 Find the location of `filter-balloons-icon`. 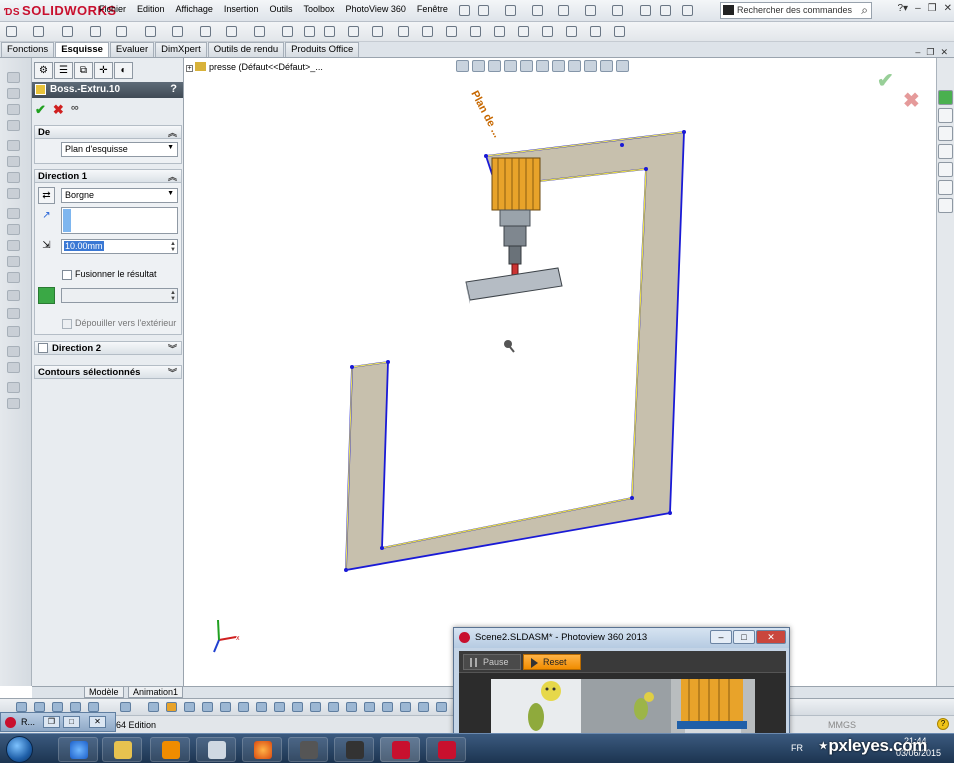

filter-balloons-icon is located at coordinates (315, 707).